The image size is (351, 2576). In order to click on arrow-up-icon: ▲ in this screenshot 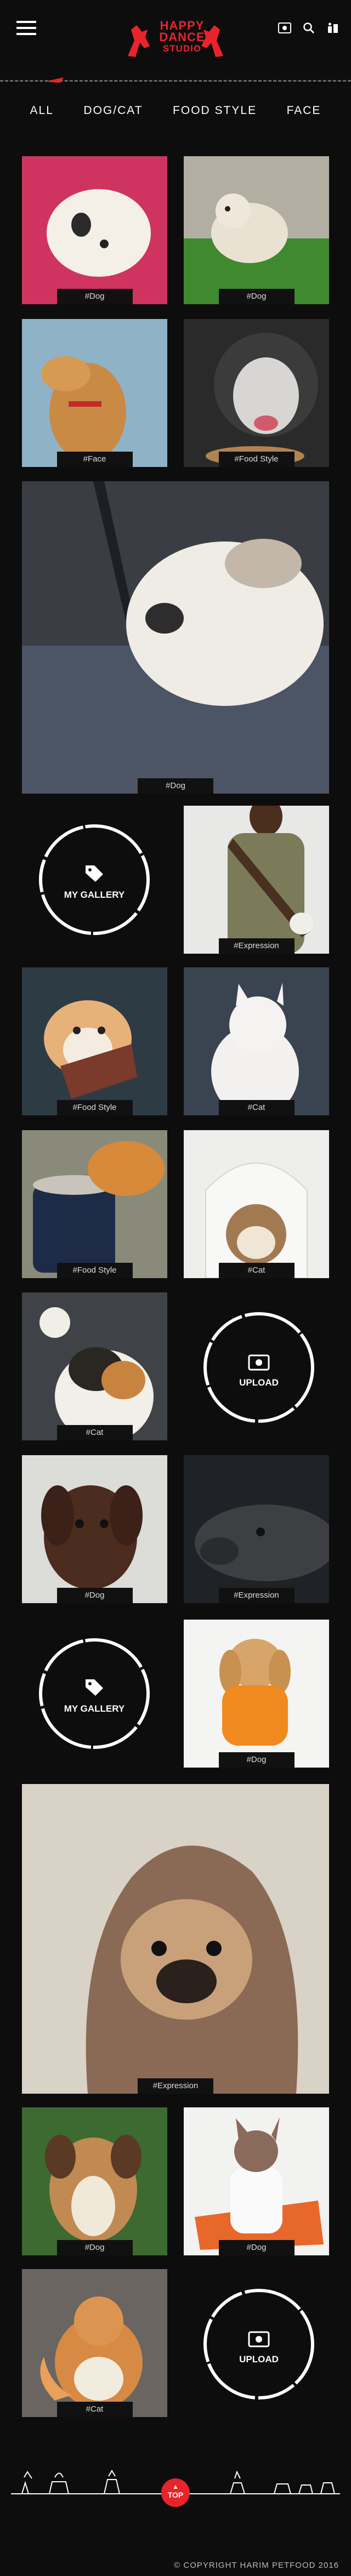, I will do `click(175, 2486)`.